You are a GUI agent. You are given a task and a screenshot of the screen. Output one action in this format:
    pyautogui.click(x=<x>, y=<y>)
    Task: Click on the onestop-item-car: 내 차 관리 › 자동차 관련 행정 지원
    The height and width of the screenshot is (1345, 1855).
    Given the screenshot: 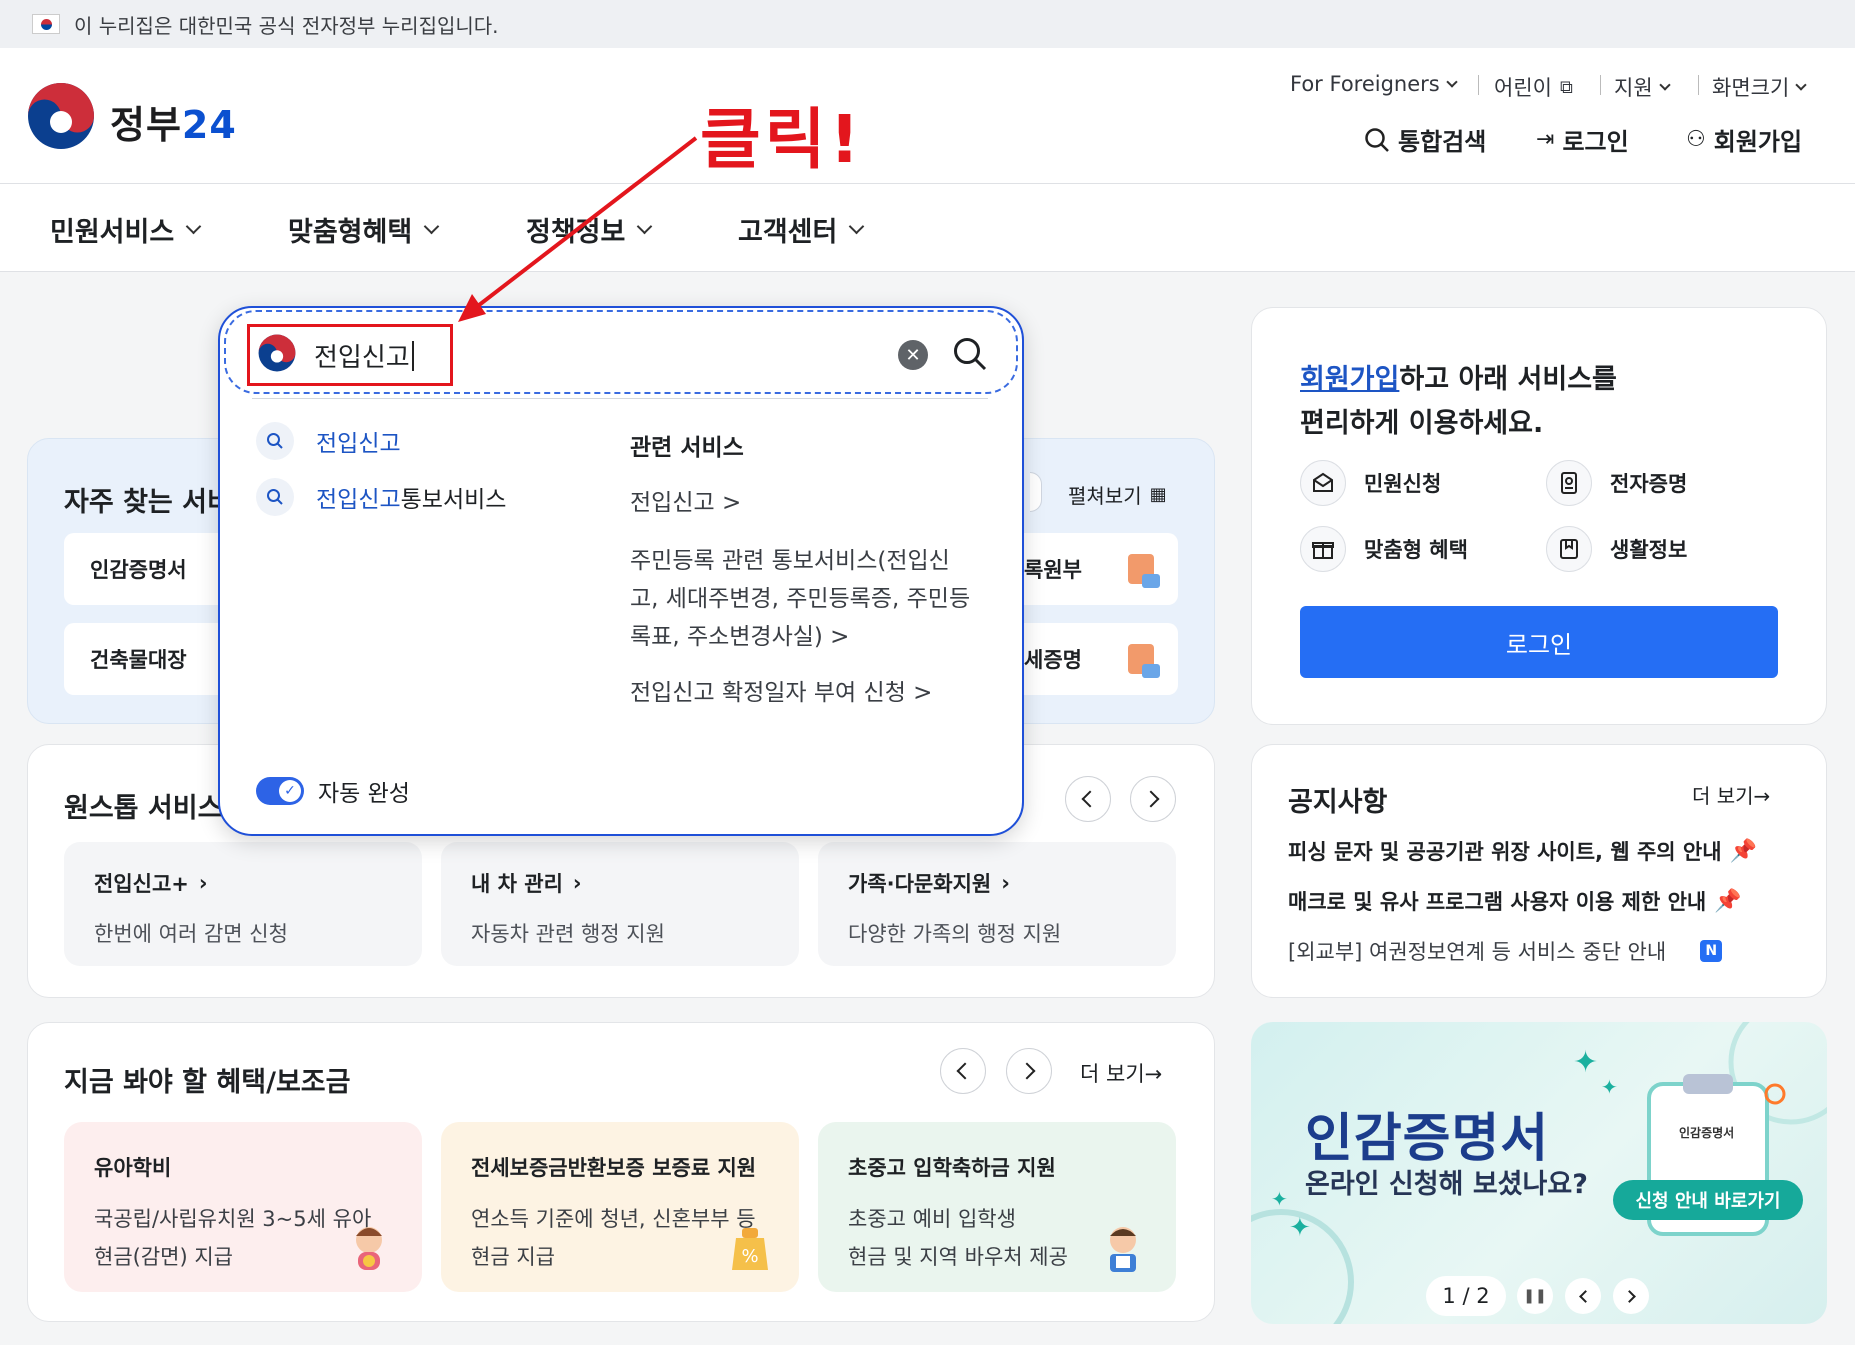 What is the action you would take?
    pyautogui.click(x=620, y=904)
    